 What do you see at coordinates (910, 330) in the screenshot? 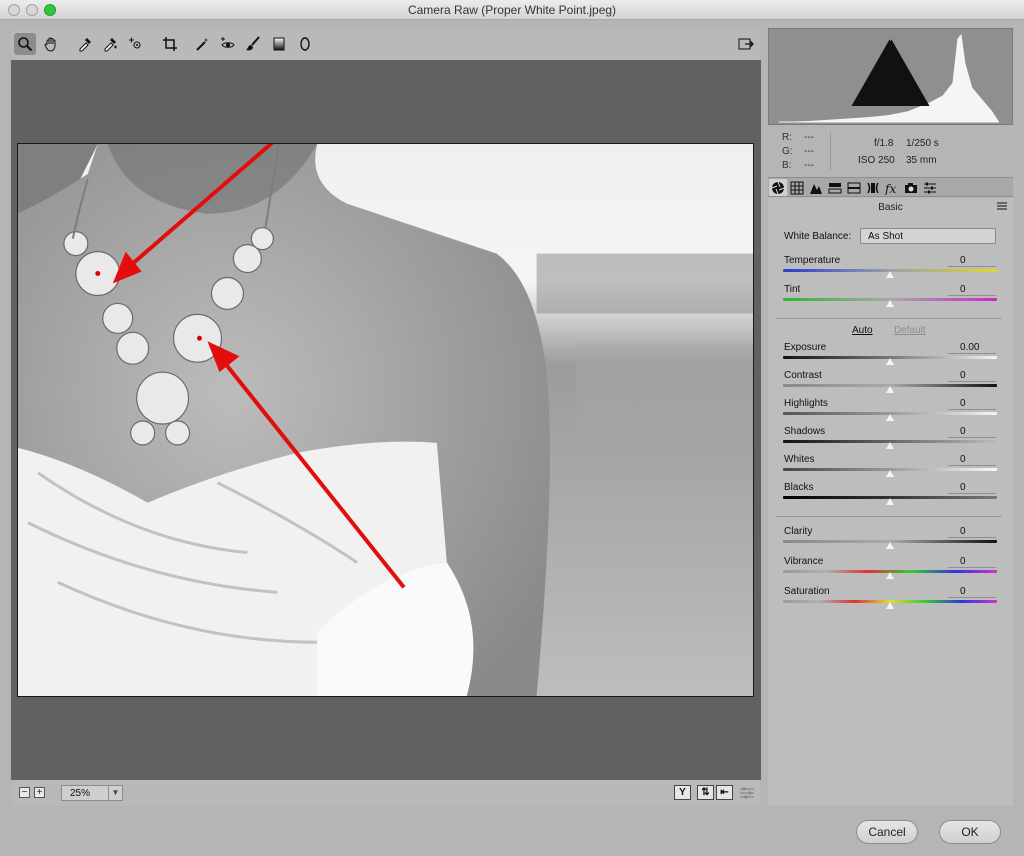
I see `default-link: Default` at bounding box center [910, 330].